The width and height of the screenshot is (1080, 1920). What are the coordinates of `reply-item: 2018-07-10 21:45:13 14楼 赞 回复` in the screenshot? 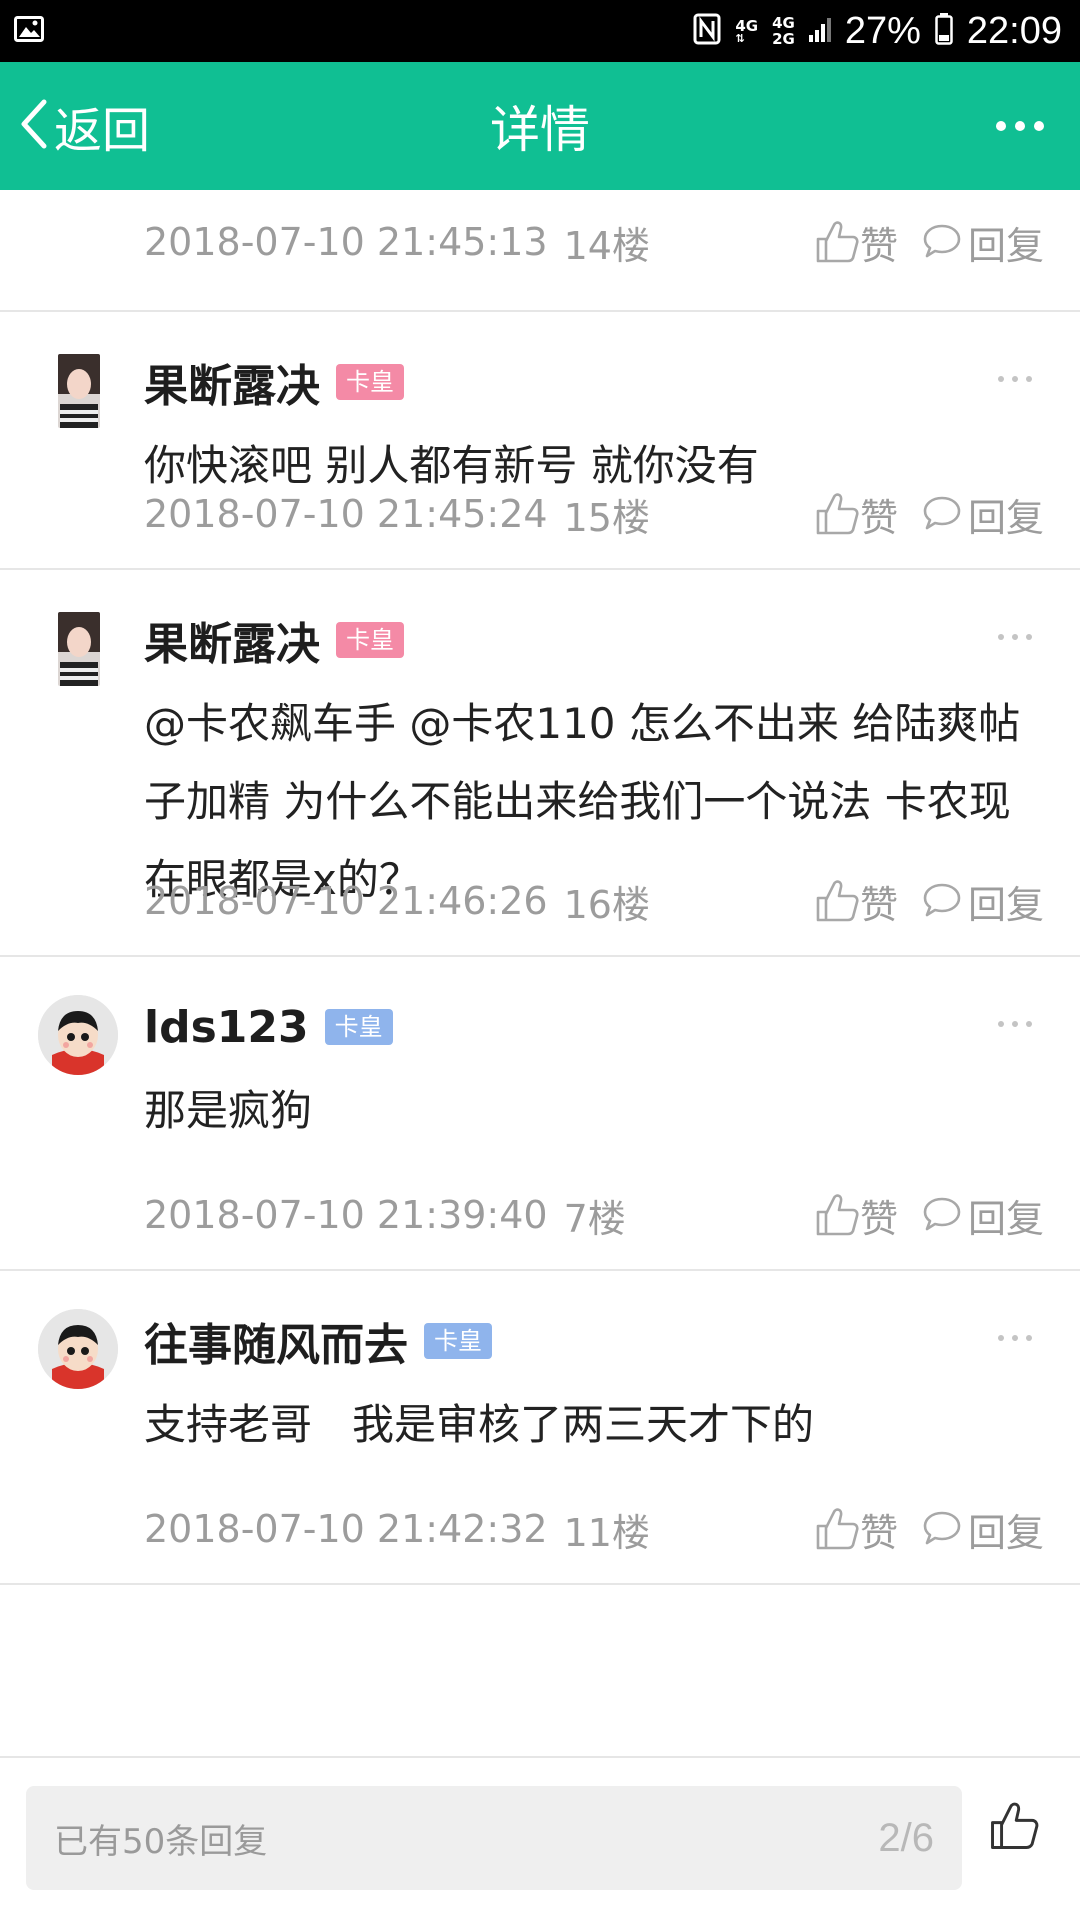 It's located at (540, 251).